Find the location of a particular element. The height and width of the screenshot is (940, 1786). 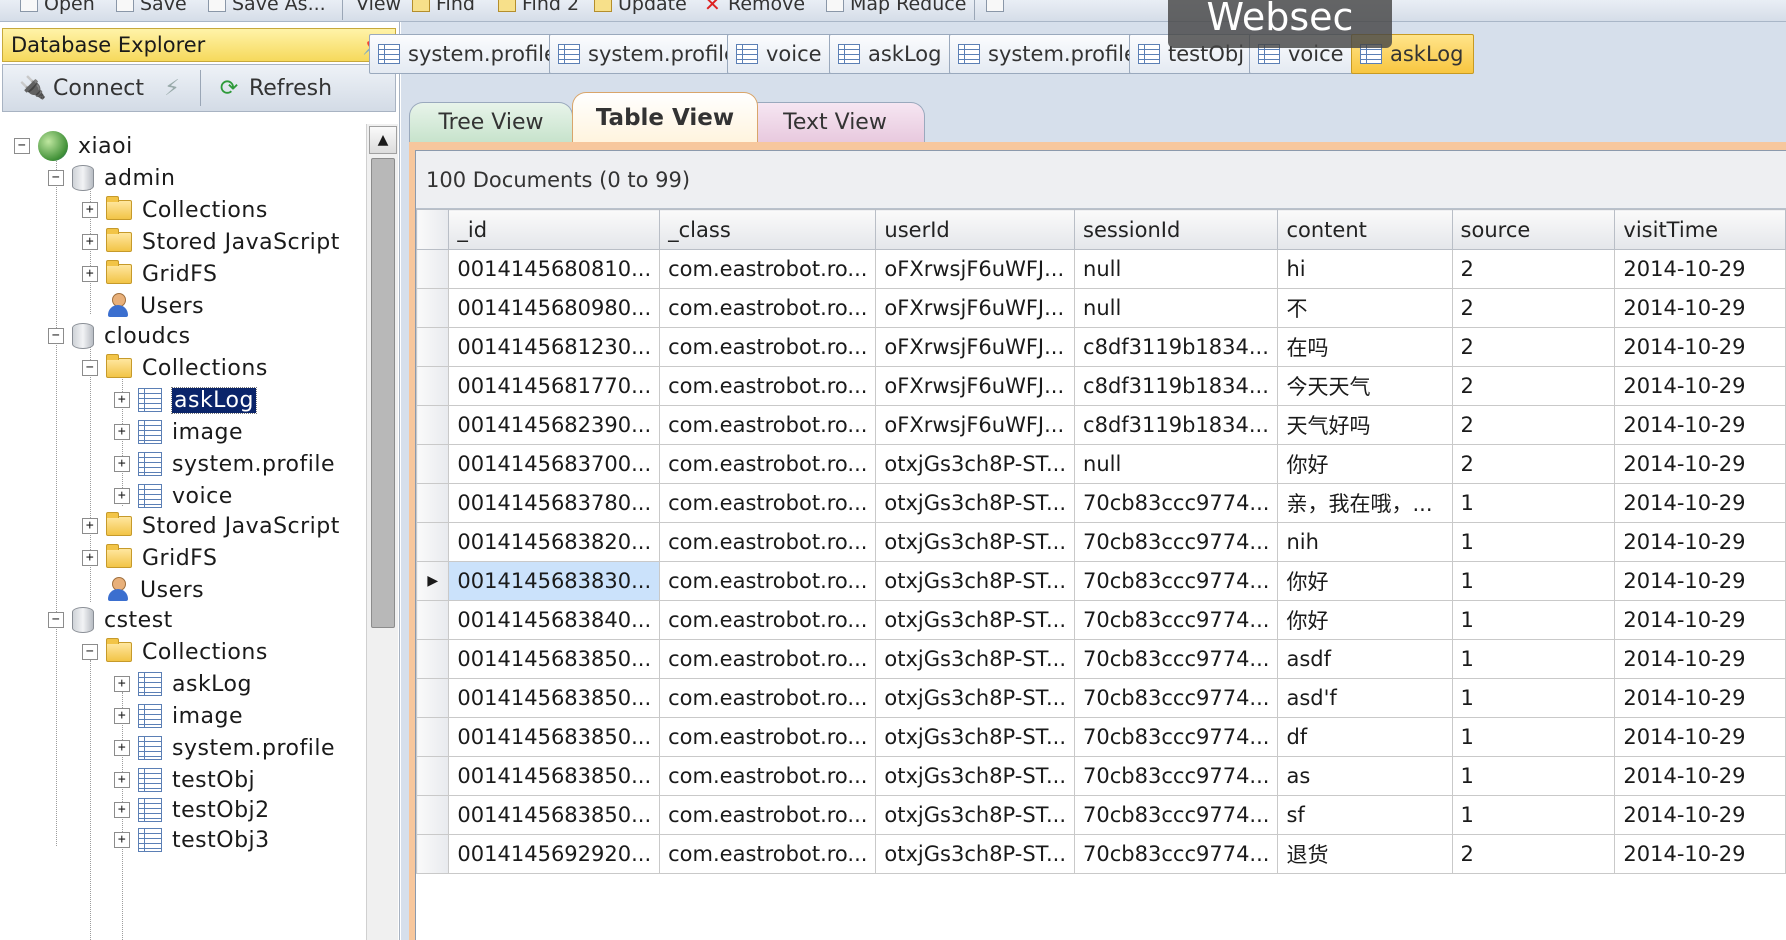

tree-node-collection-image: + image is located at coordinates (178, 432).